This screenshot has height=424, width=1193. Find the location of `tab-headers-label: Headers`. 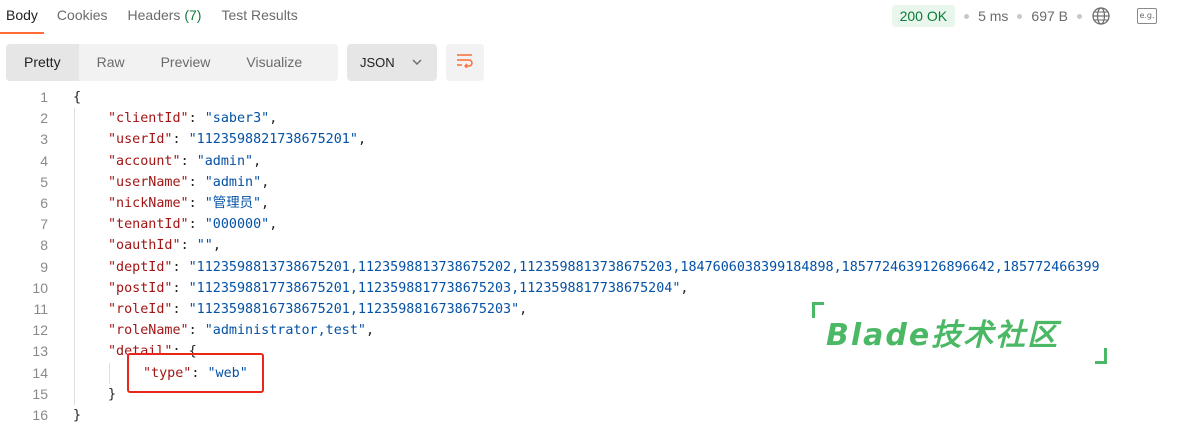

tab-headers-label: Headers is located at coordinates (154, 15).